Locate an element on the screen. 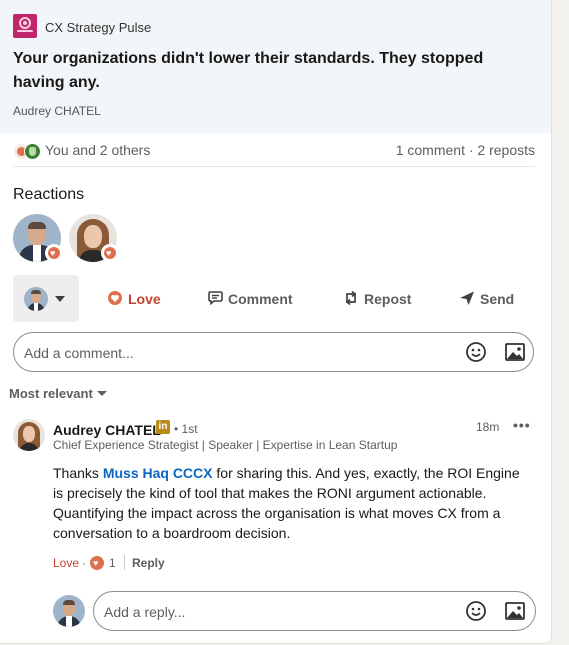  repost-label: Repost is located at coordinates (388, 299).